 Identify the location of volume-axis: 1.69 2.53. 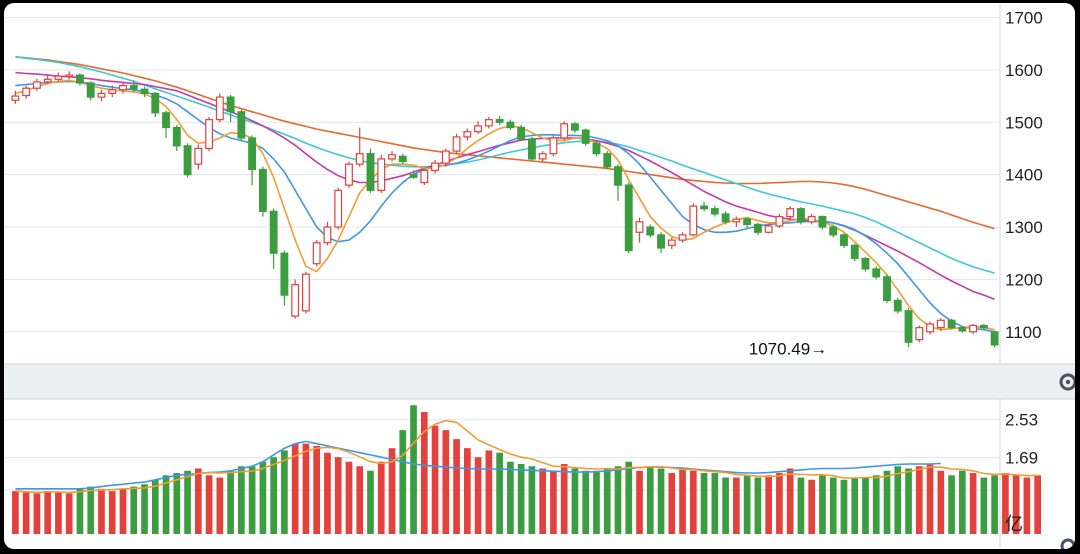
(1021, 439).